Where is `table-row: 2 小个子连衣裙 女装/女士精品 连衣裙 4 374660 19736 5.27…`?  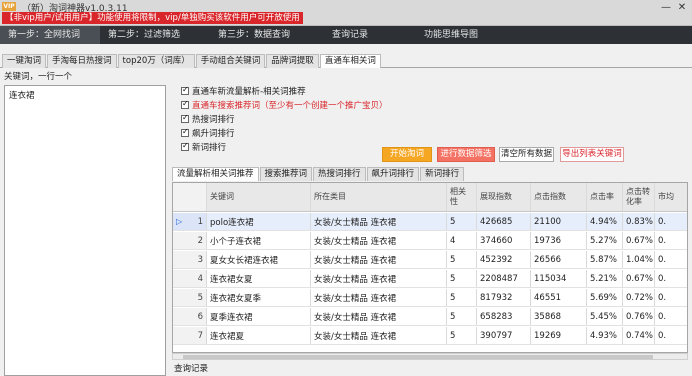 table-row: 2 小个子连衣裙 女装/女士精品 连衣裙 4 374660 19736 5.27… is located at coordinates (430, 241).